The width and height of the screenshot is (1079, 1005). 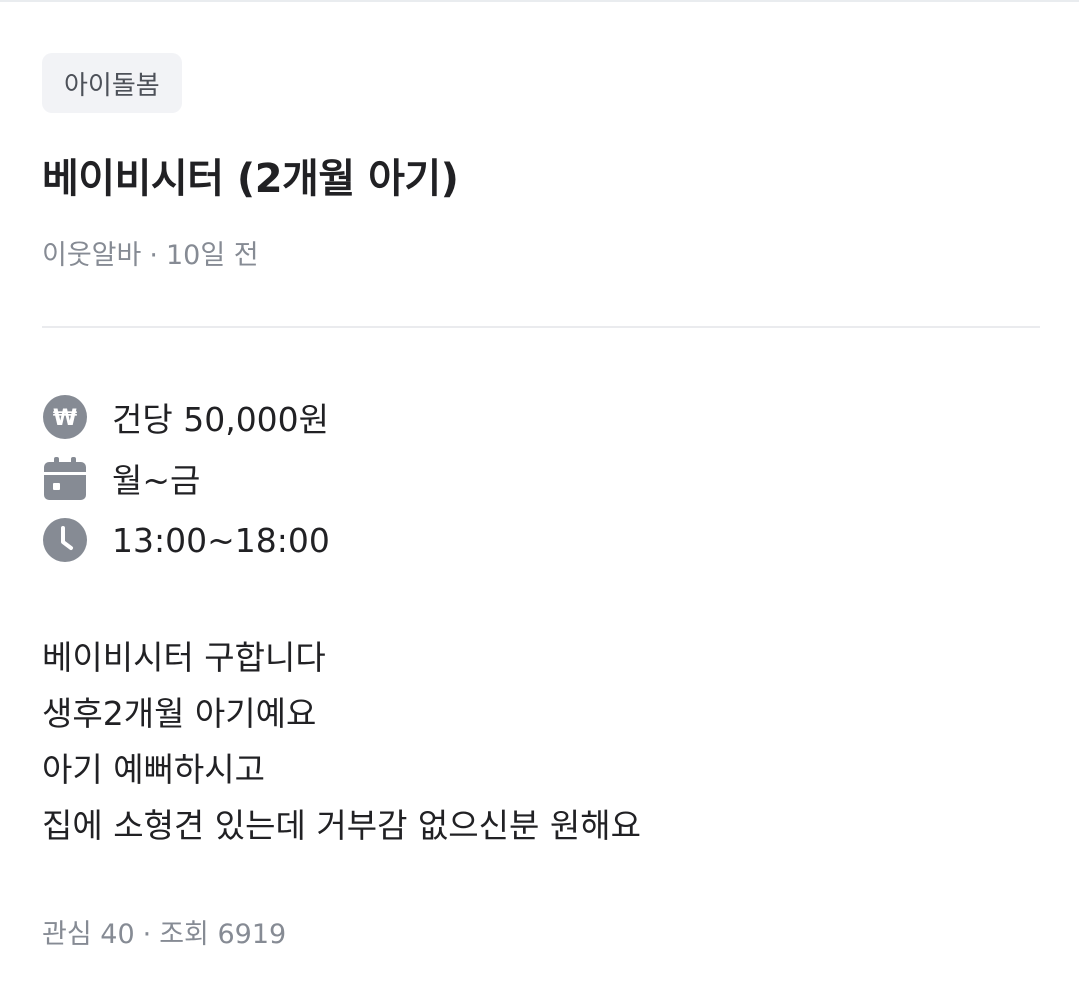 I want to click on description-line: 아기 예뻐하시고, so click(x=154, y=769).